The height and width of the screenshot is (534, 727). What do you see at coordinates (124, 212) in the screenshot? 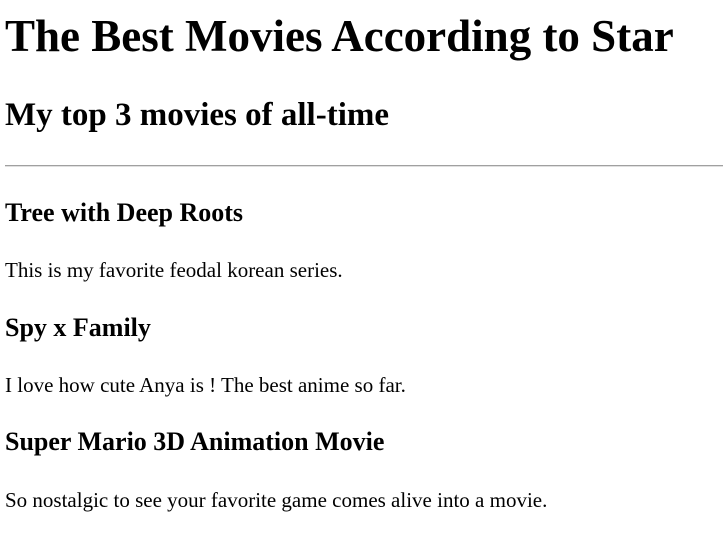
I see `movie-title: Tree with Deep Roots` at bounding box center [124, 212].